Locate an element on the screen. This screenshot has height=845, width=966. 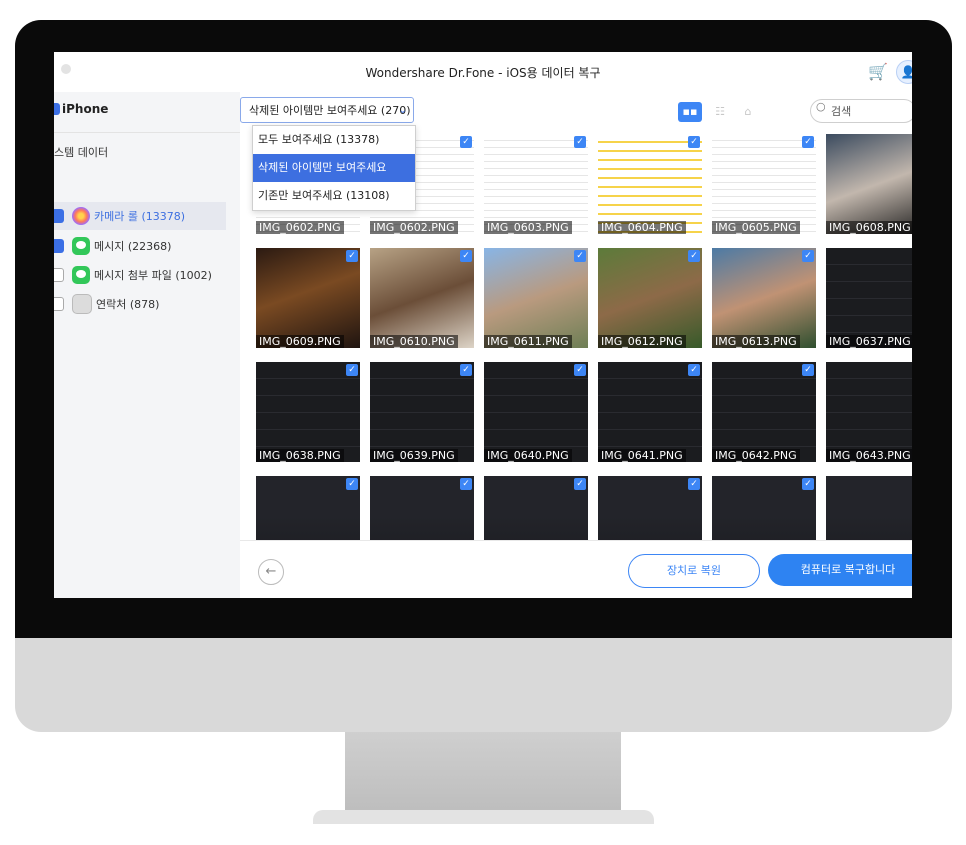
monitor-stand is located at coordinates (483, 773).